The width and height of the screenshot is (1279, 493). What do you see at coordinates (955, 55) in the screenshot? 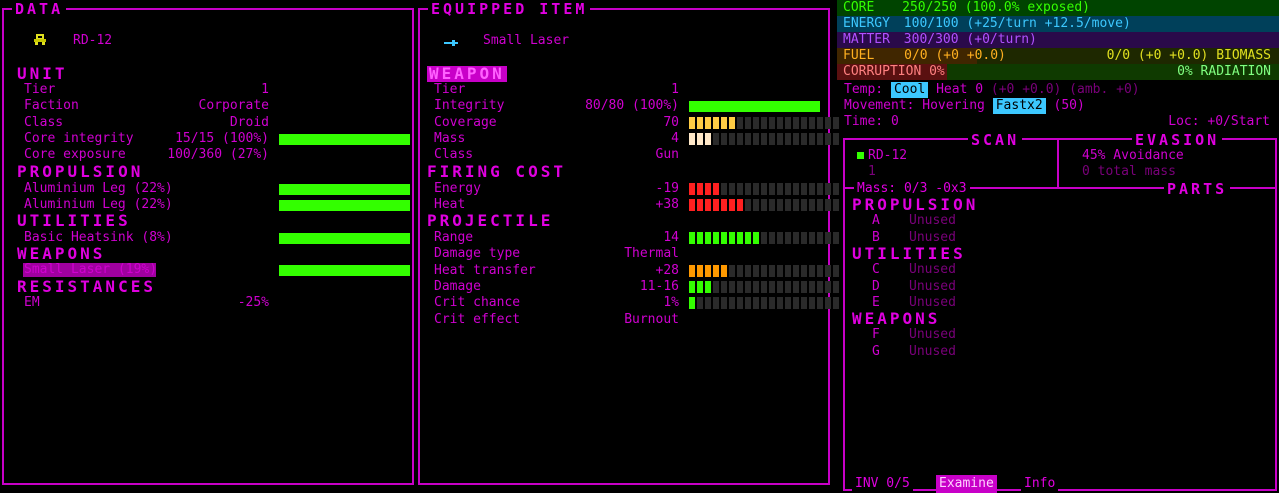
I see `fuel-value: 0/0 (+0 +0.0)` at bounding box center [955, 55].